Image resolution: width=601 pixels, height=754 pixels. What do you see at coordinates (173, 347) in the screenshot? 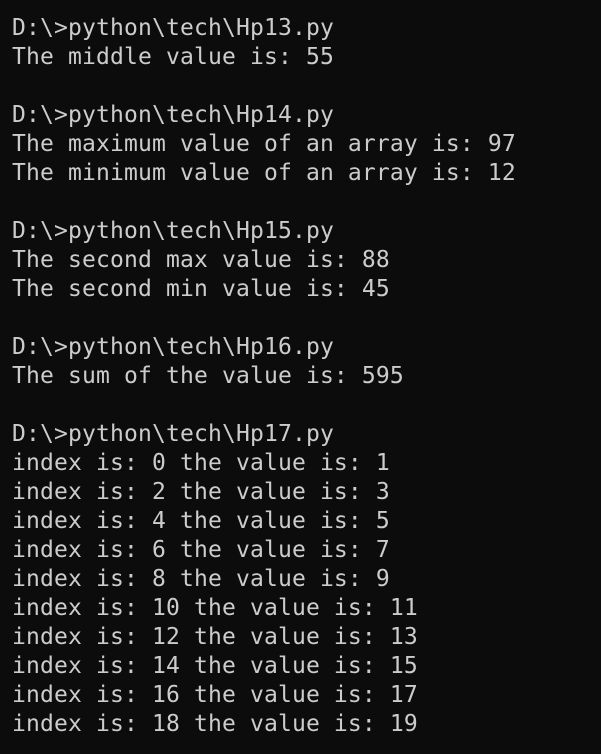
I see `prompt-line: D:\>python\tech\Hp16.py` at bounding box center [173, 347].